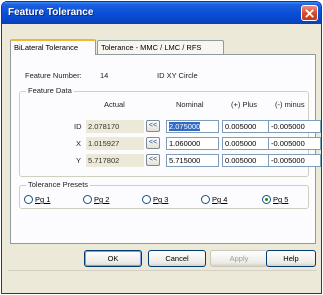 The height and width of the screenshot is (295, 323). Describe the element at coordinates (239, 258) in the screenshot. I see `apply-button: Apply` at that location.